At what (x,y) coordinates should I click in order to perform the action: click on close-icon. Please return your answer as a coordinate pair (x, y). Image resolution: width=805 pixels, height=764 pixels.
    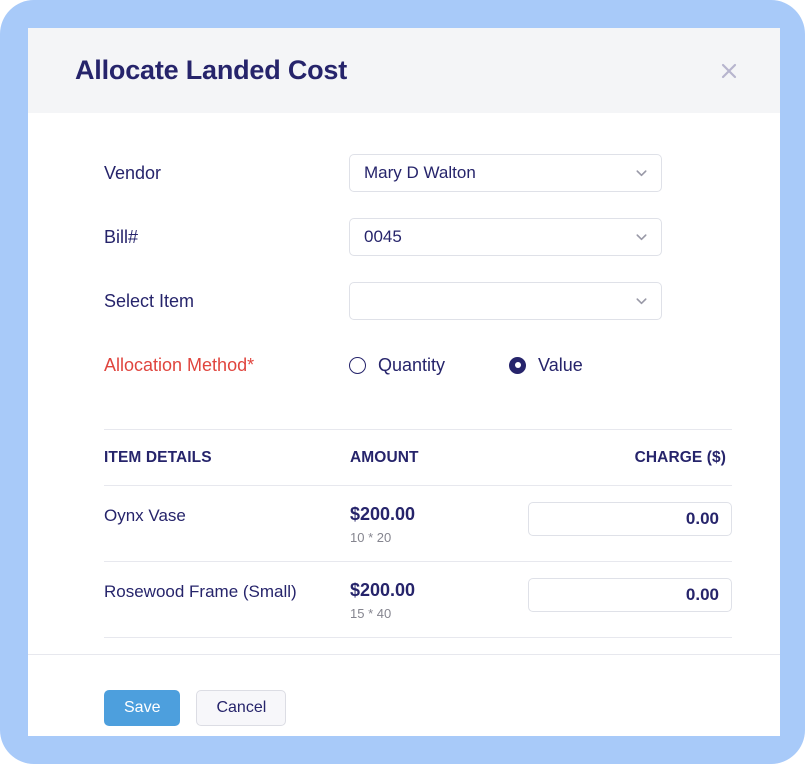
    Looking at the image, I should click on (729, 71).